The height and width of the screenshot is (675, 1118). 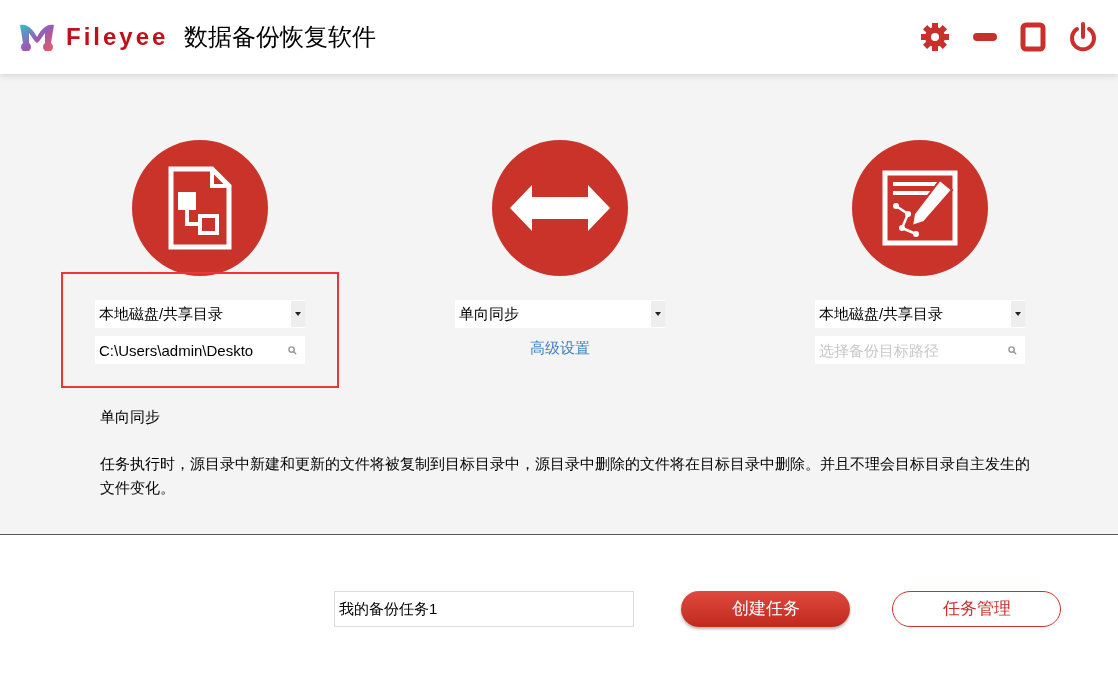 What do you see at coordinates (985, 37) in the screenshot?
I see `minimize-icon` at bounding box center [985, 37].